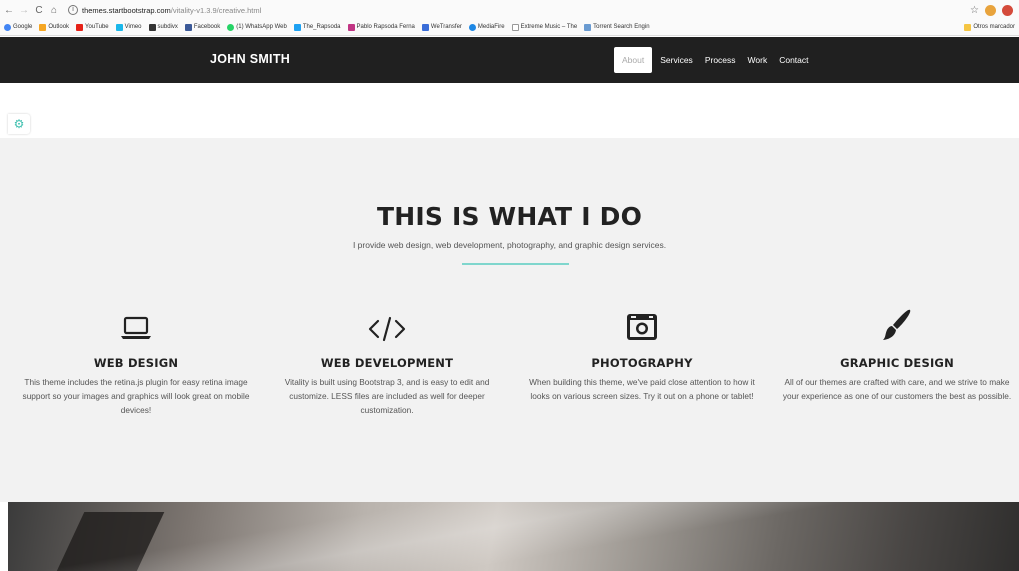  Describe the element at coordinates (387, 325) in the screenshot. I see `code-icon` at that location.